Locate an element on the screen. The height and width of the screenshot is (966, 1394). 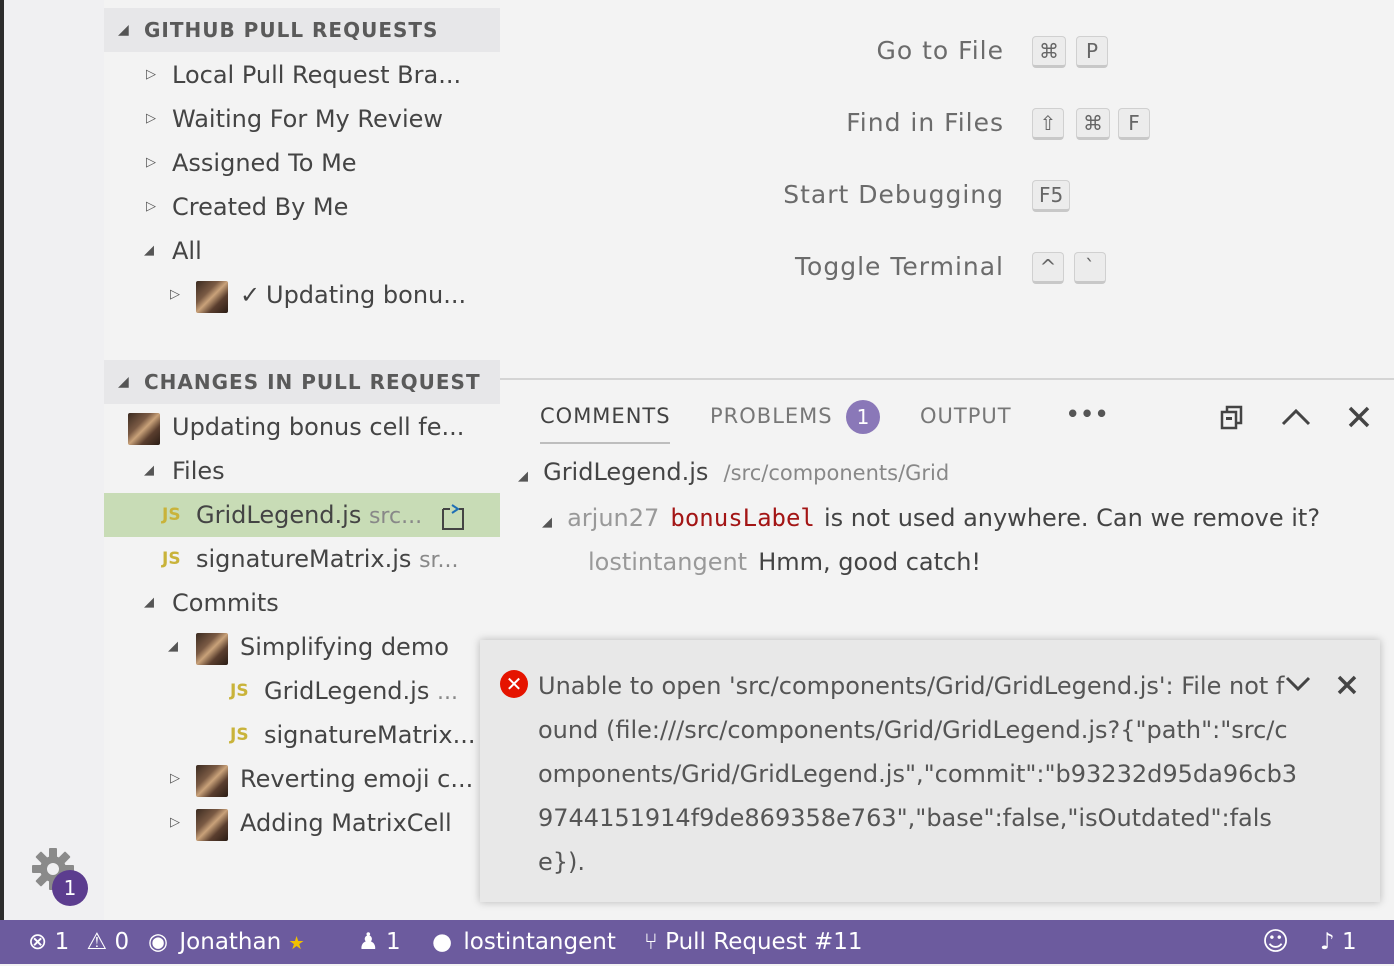
warning-icon: ⚠ is located at coordinates (97, 942).